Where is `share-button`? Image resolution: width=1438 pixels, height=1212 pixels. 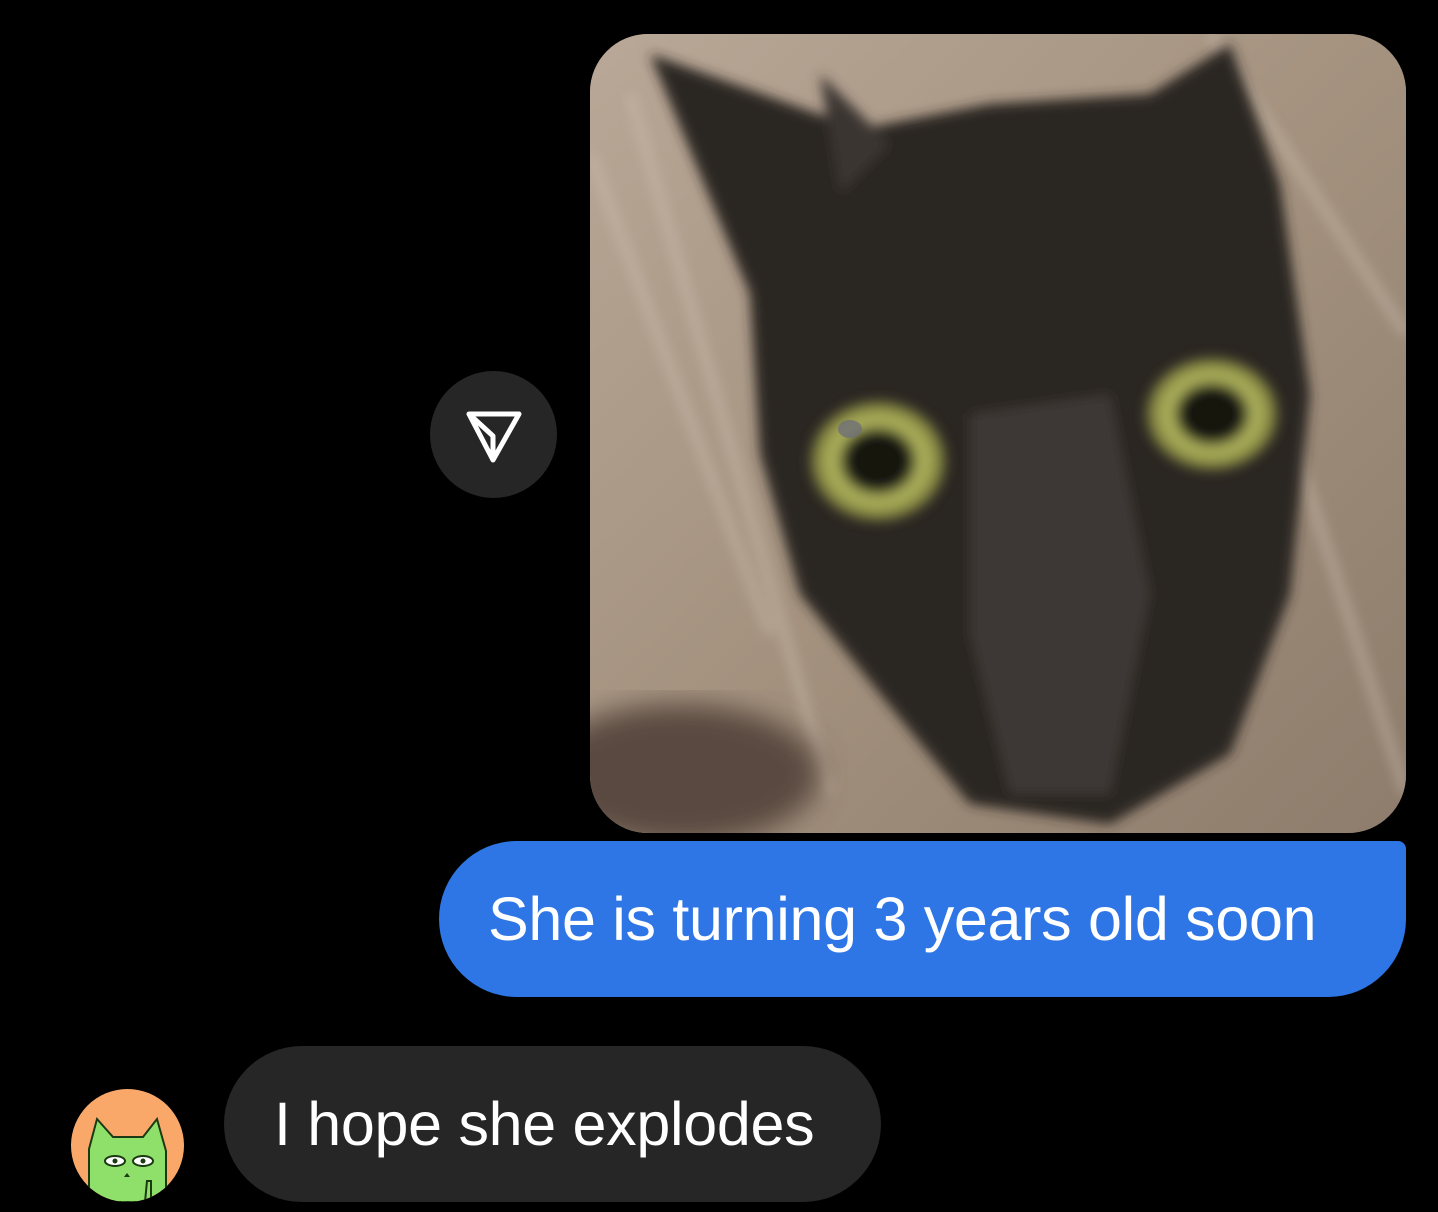 share-button is located at coordinates (493, 434).